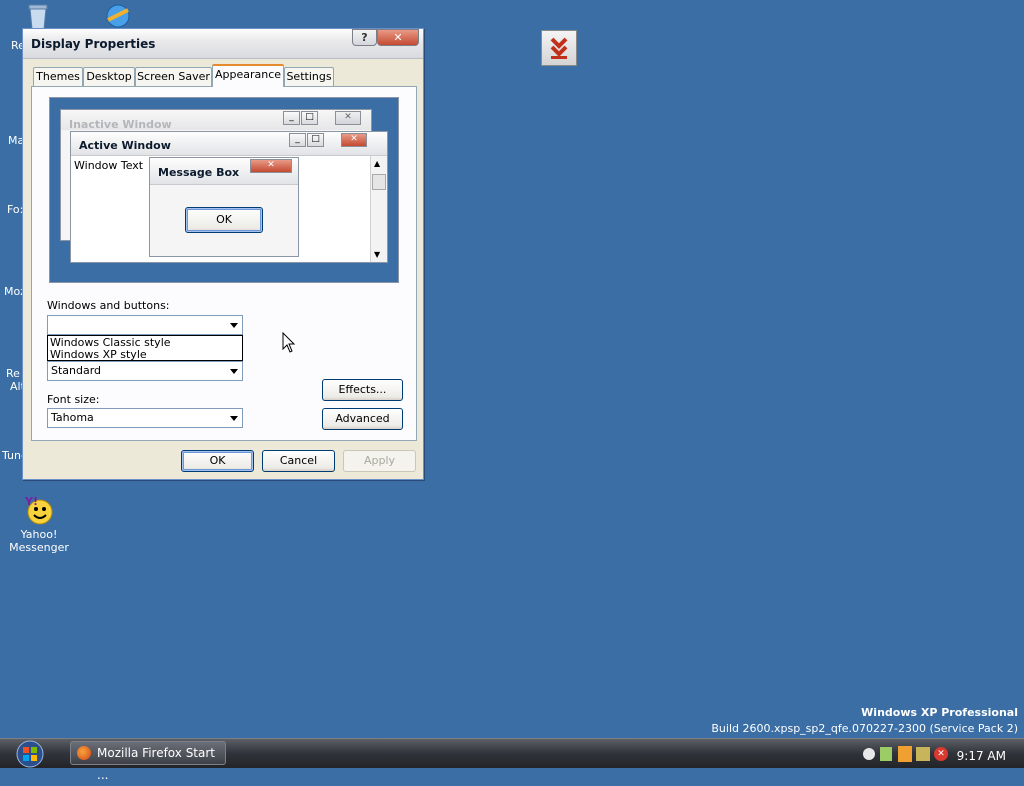 The image size is (1024, 786). What do you see at coordinates (309, 76) in the screenshot?
I see `tab-settings: Settings` at bounding box center [309, 76].